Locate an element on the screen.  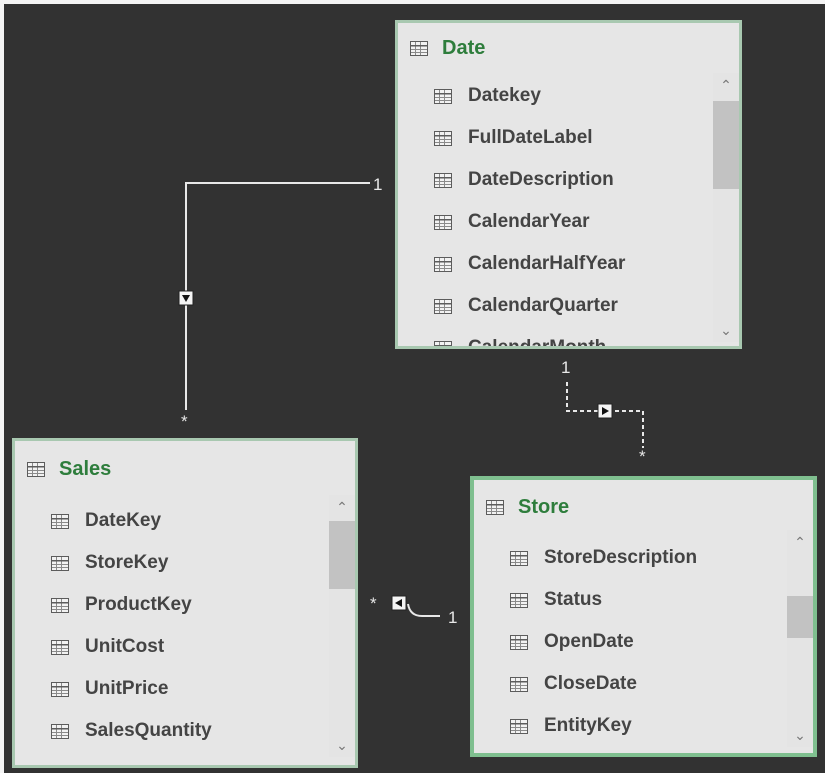
field-name: StoreDescription is located at coordinates (621, 557).